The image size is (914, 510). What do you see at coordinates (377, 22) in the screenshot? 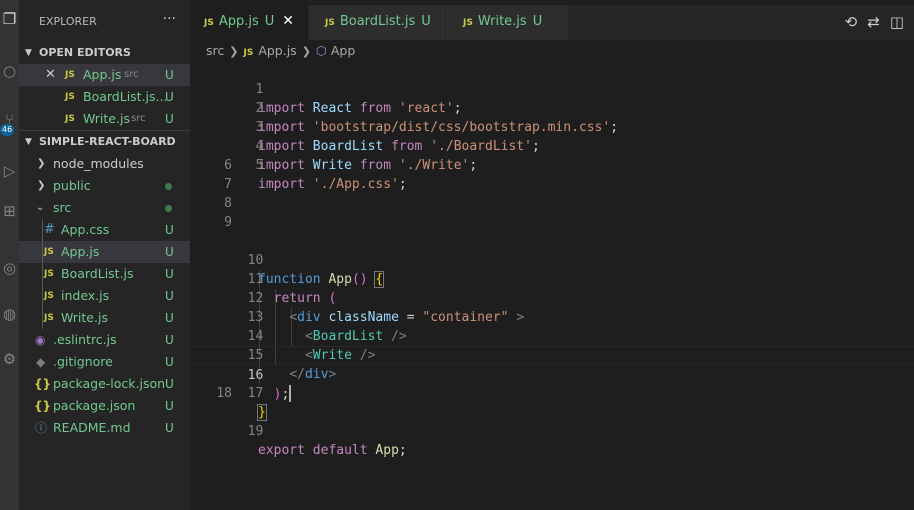
I see `tab-boardlist-js: JS BoardList.js U` at bounding box center [377, 22].